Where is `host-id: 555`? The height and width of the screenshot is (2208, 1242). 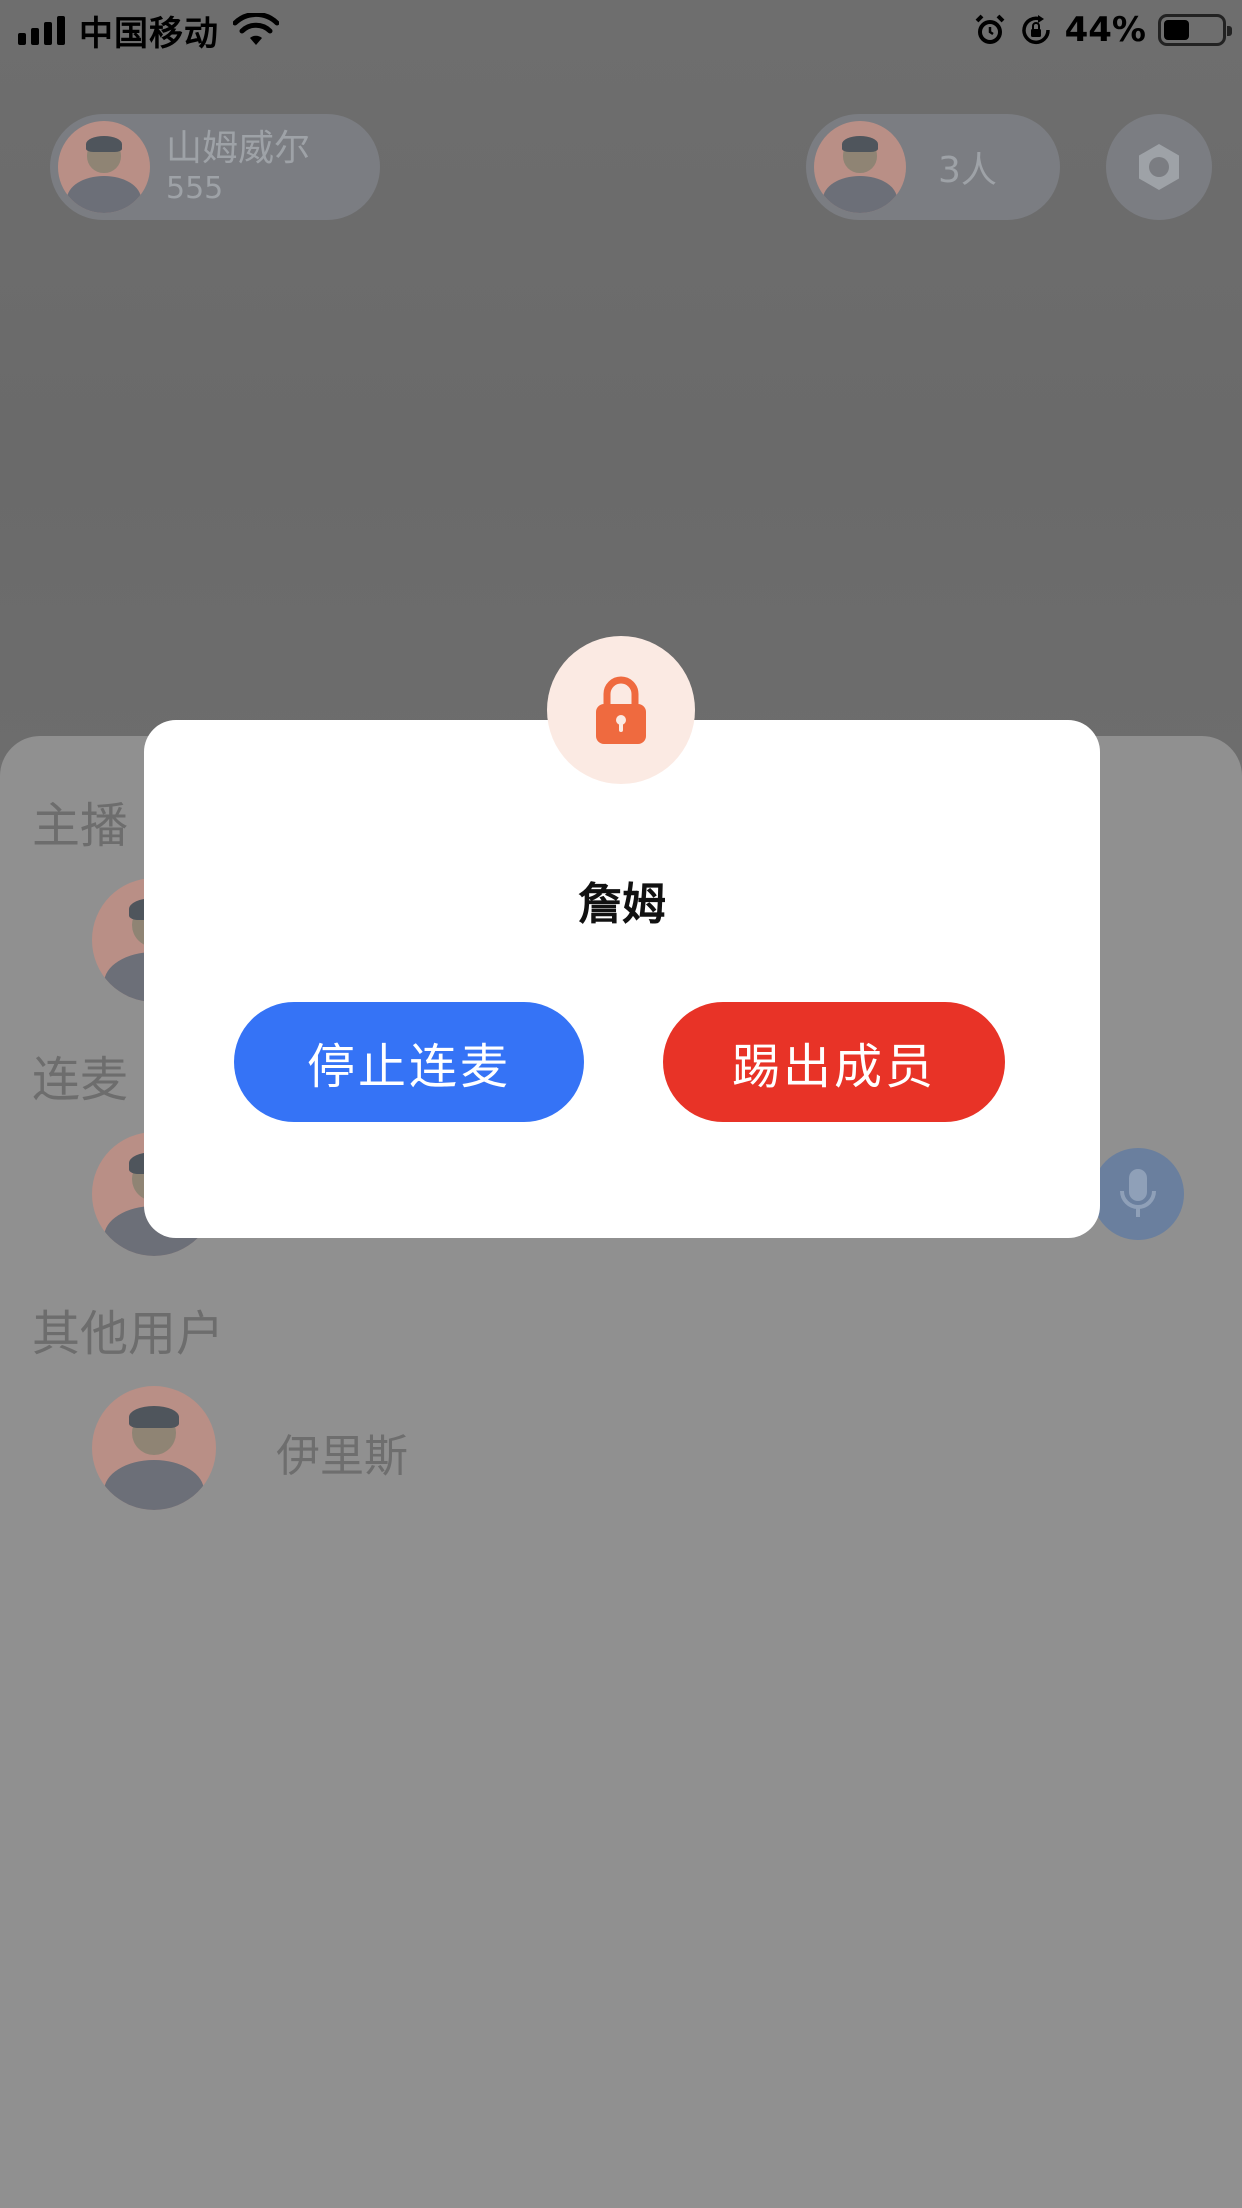 host-id: 555 is located at coordinates (195, 188).